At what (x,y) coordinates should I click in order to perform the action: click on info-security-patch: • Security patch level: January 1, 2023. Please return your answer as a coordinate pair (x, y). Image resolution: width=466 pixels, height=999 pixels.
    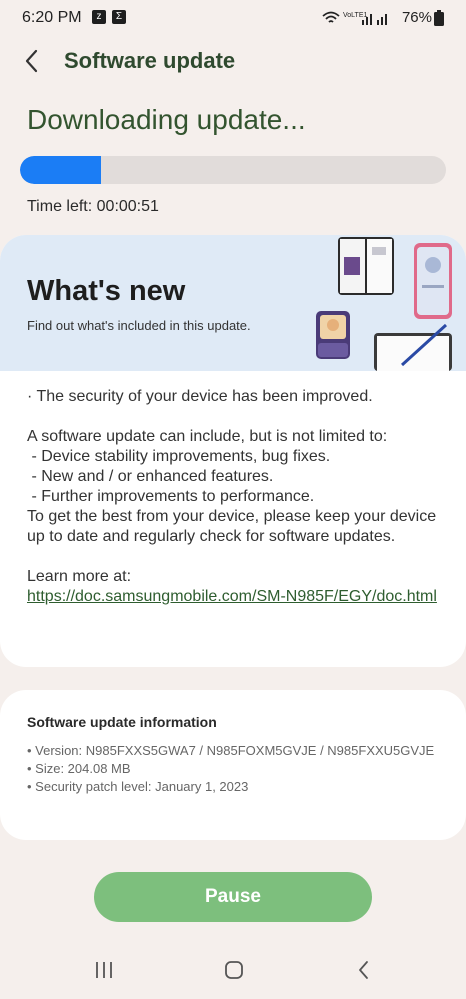
    Looking at the image, I should click on (138, 786).